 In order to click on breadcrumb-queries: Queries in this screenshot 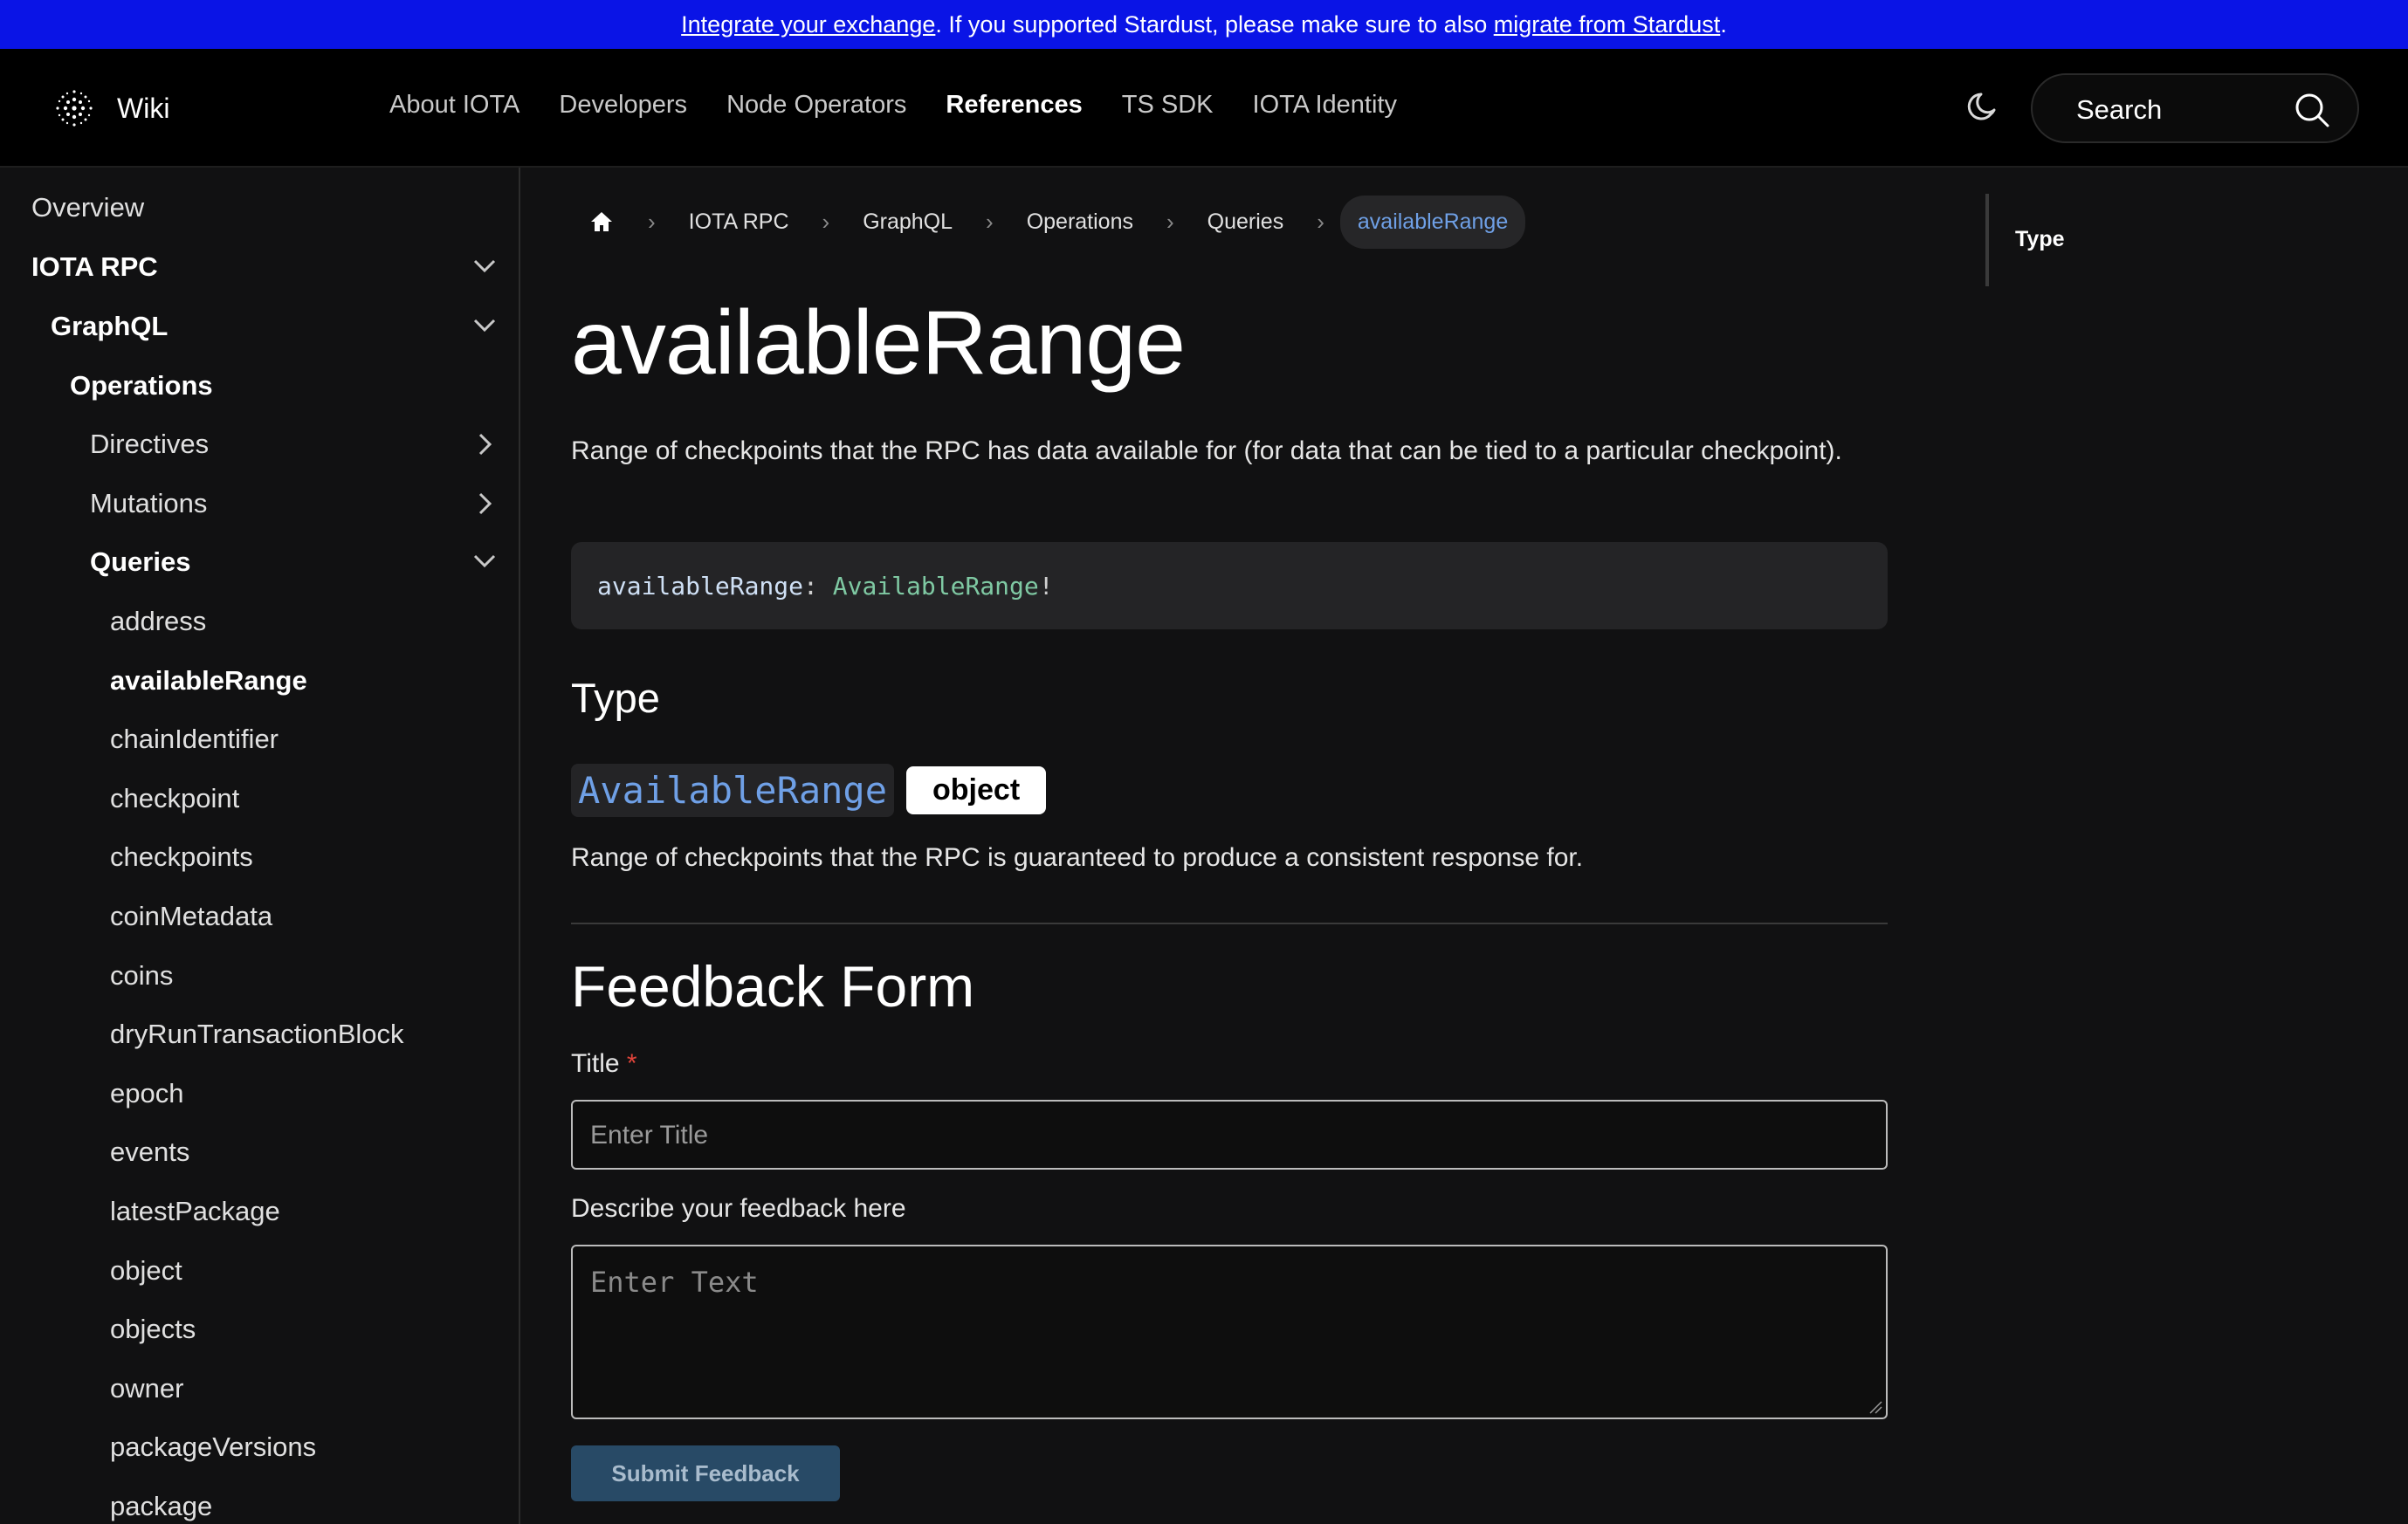, I will do `click(1245, 222)`.